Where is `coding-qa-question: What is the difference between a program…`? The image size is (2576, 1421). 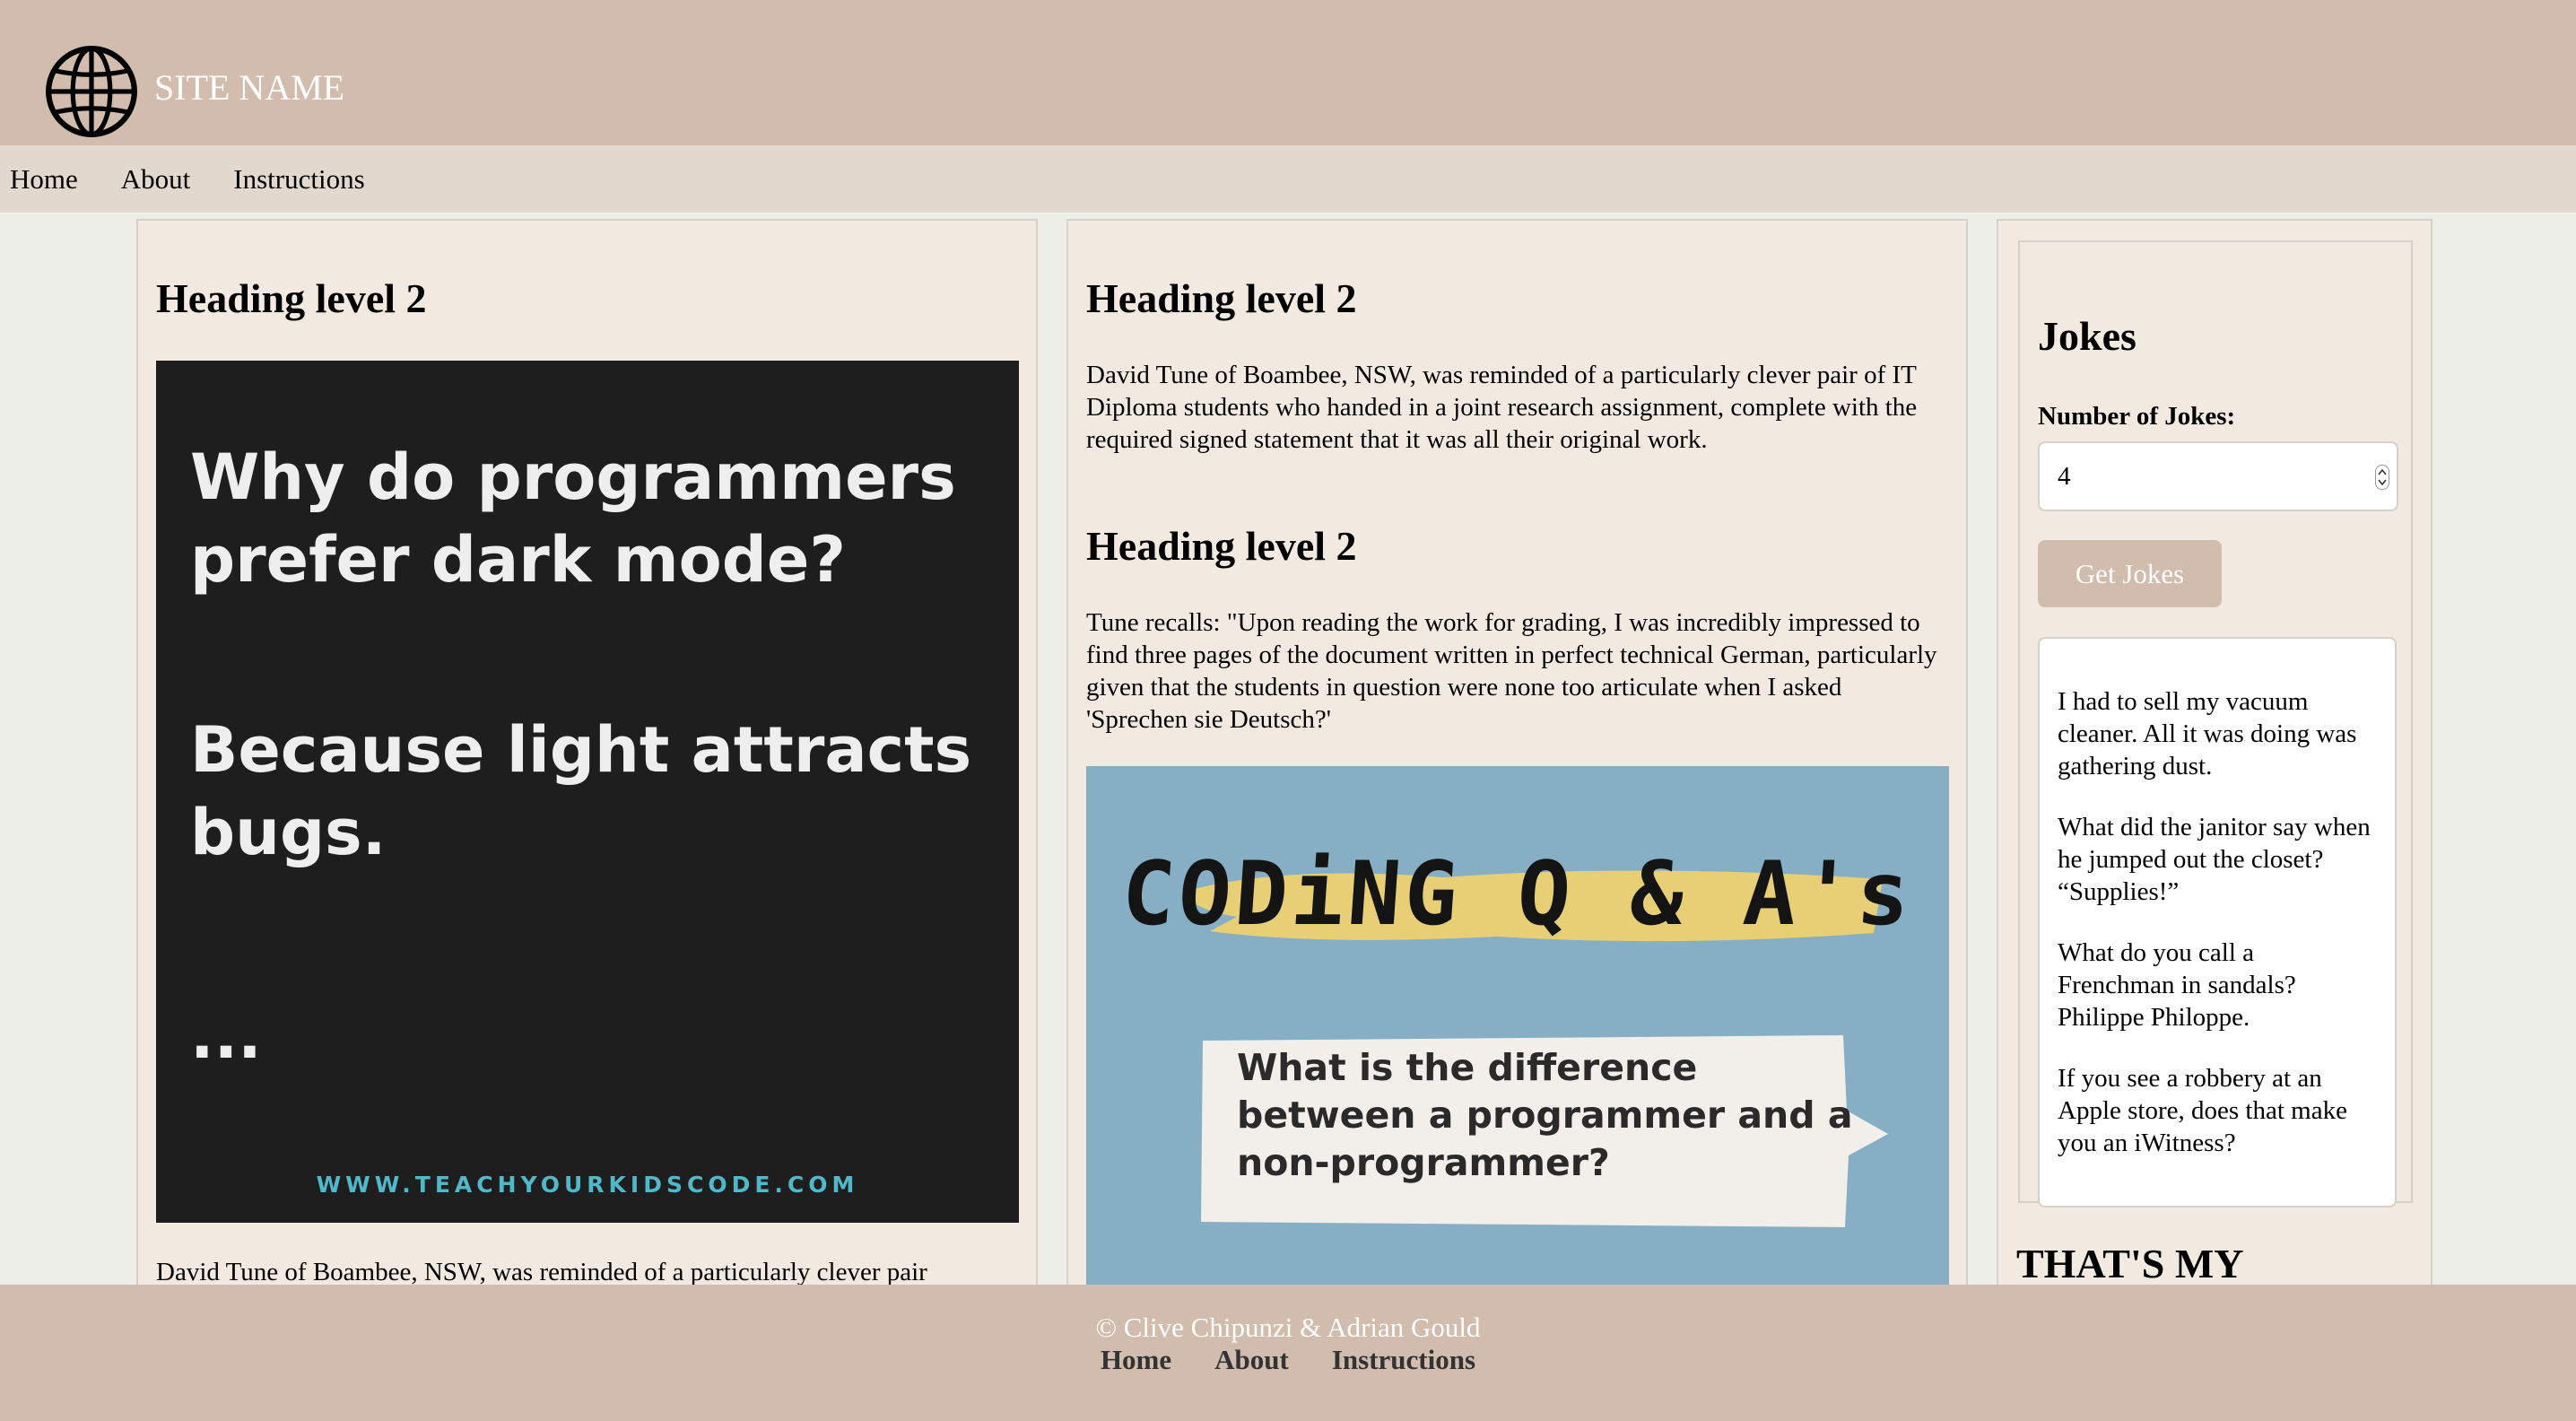 coding-qa-question: What is the difference between a program… is located at coordinates (1545, 1115).